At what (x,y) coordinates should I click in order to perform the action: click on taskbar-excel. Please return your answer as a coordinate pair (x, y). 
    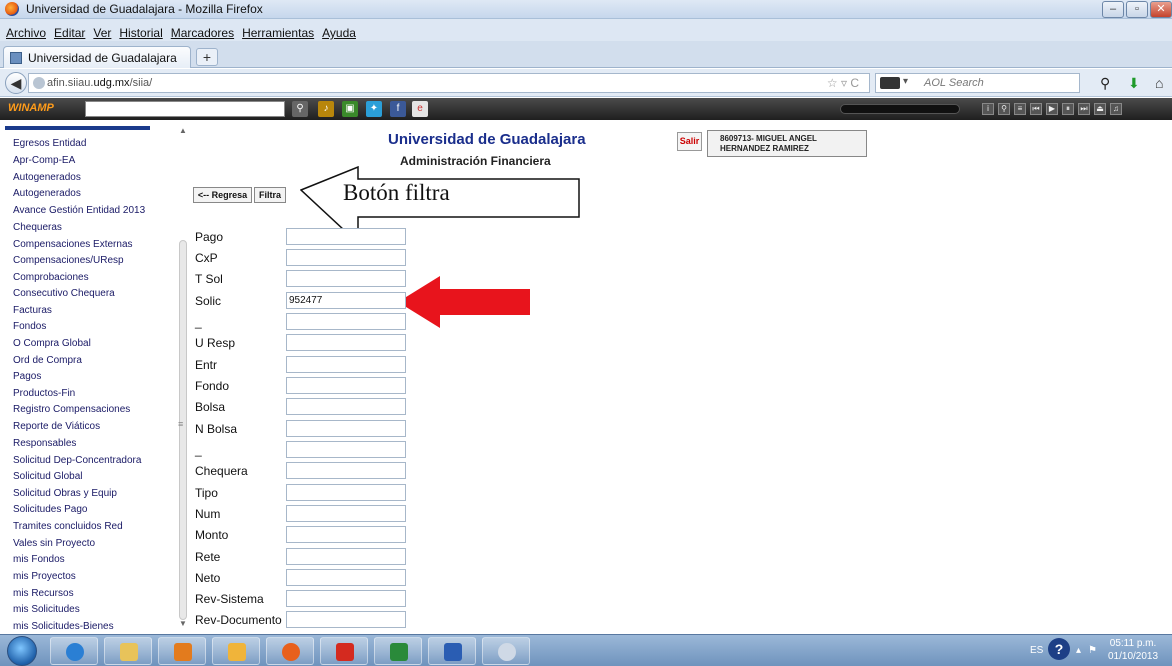
    Looking at the image, I should click on (398, 651).